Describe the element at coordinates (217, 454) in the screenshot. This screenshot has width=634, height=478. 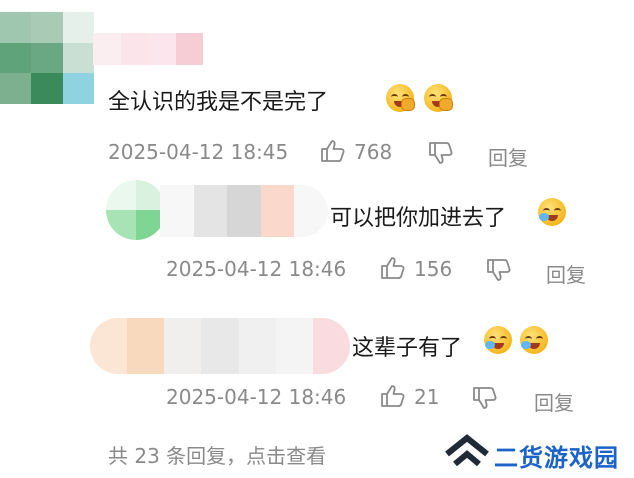
I see `view-more-replies-link: 共 23 条回复，点击查看` at that location.